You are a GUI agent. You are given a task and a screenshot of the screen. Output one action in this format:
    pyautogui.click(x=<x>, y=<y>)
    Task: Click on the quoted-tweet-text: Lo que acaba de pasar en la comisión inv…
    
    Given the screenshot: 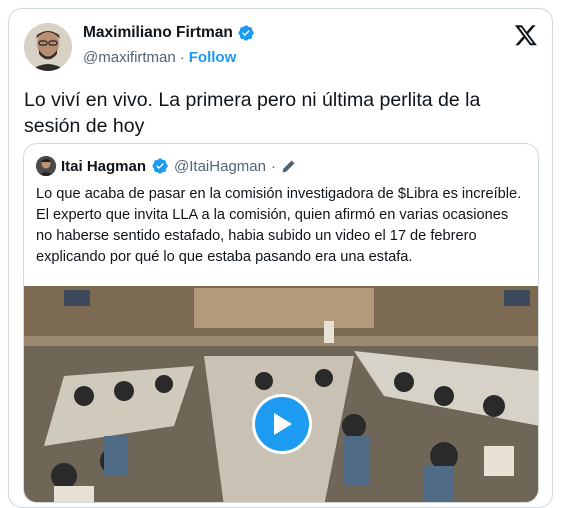 What is the action you would take?
    pyautogui.click(x=279, y=225)
    